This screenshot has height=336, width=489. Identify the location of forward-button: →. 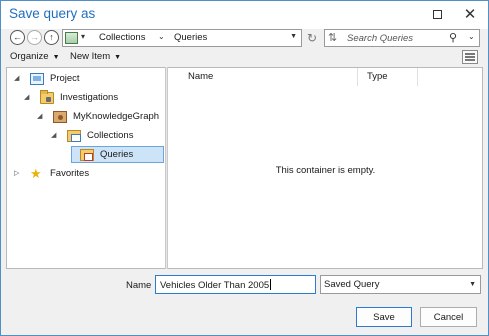
(34, 37).